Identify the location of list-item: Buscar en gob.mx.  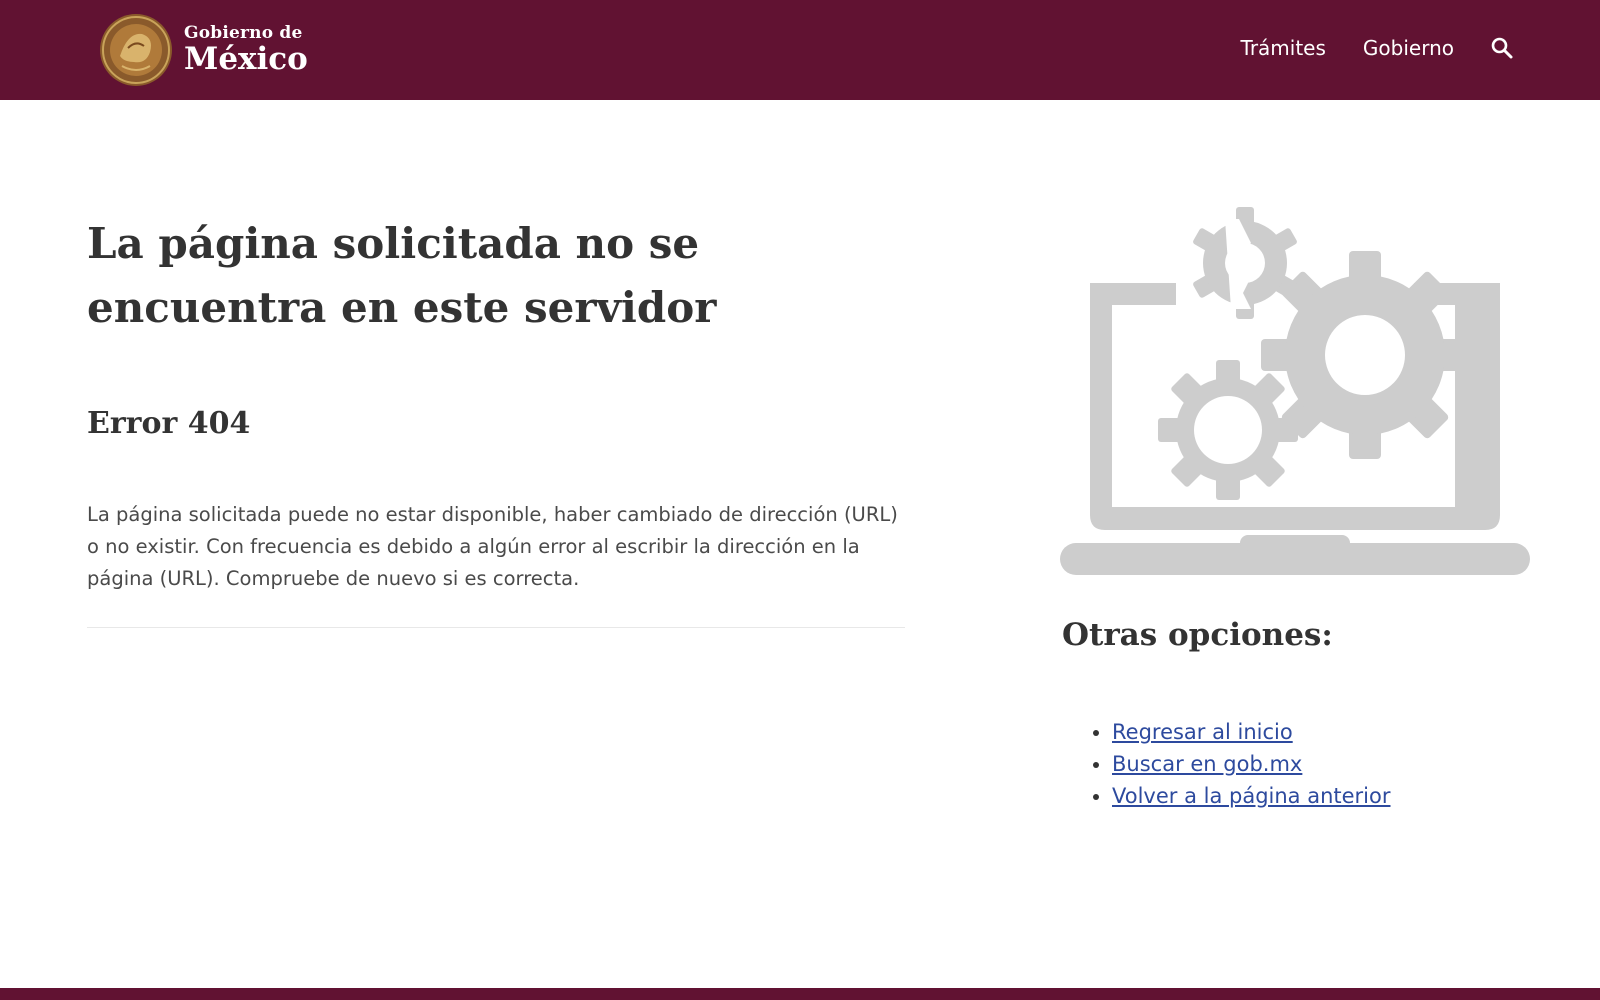
(1251, 764).